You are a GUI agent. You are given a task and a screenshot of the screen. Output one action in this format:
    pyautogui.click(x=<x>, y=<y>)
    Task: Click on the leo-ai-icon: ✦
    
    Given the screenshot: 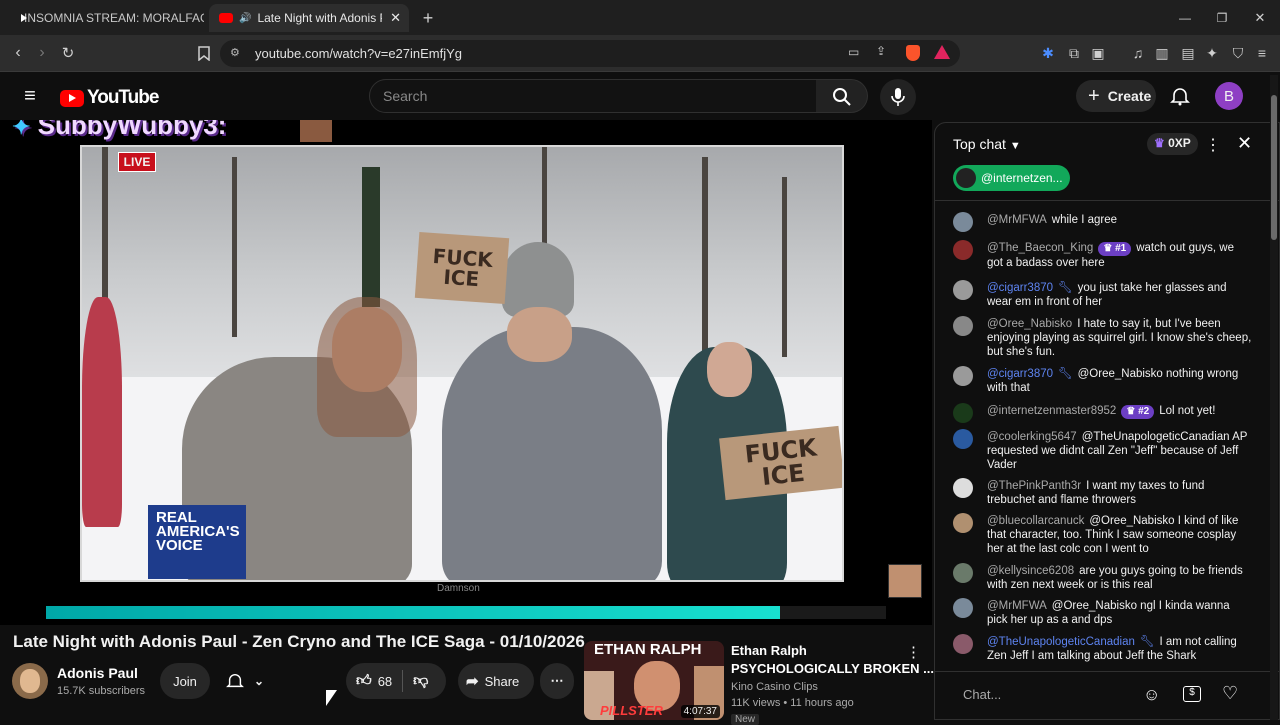 What is the action you would take?
    pyautogui.click(x=1212, y=53)
    